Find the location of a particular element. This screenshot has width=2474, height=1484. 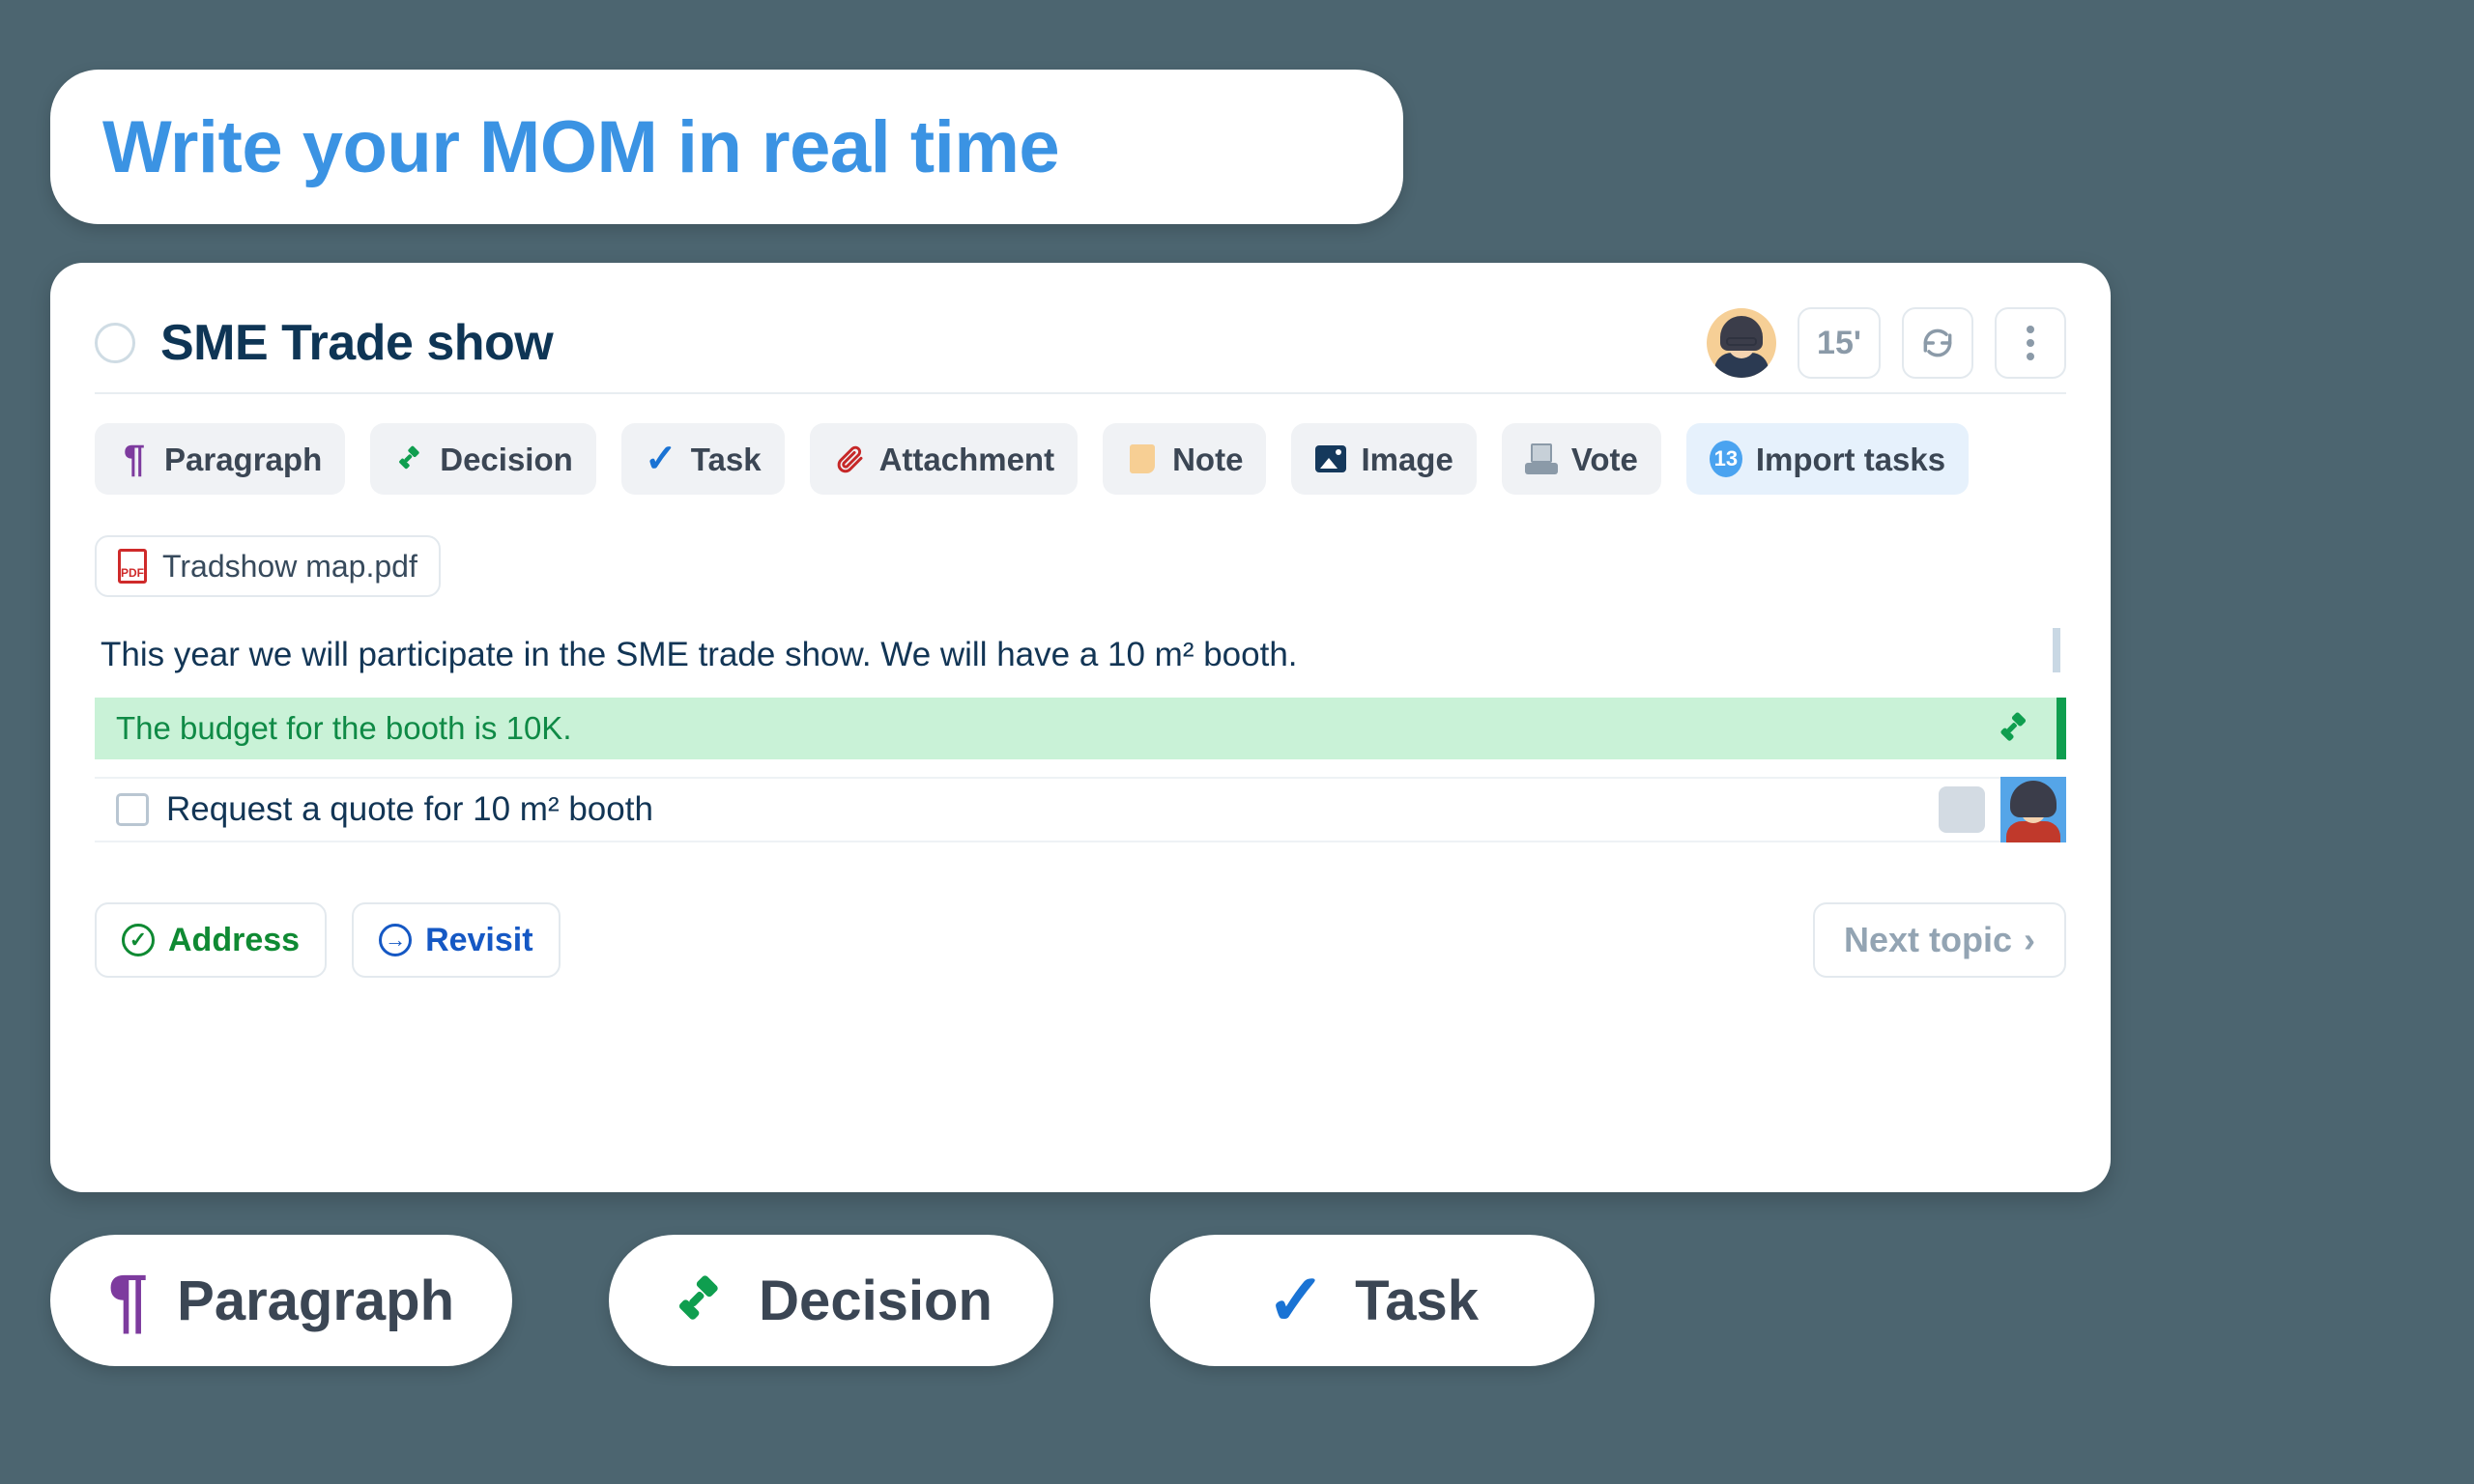

pill-paragraph: ¶ Paragraph is located at coordinates (281, 1301).